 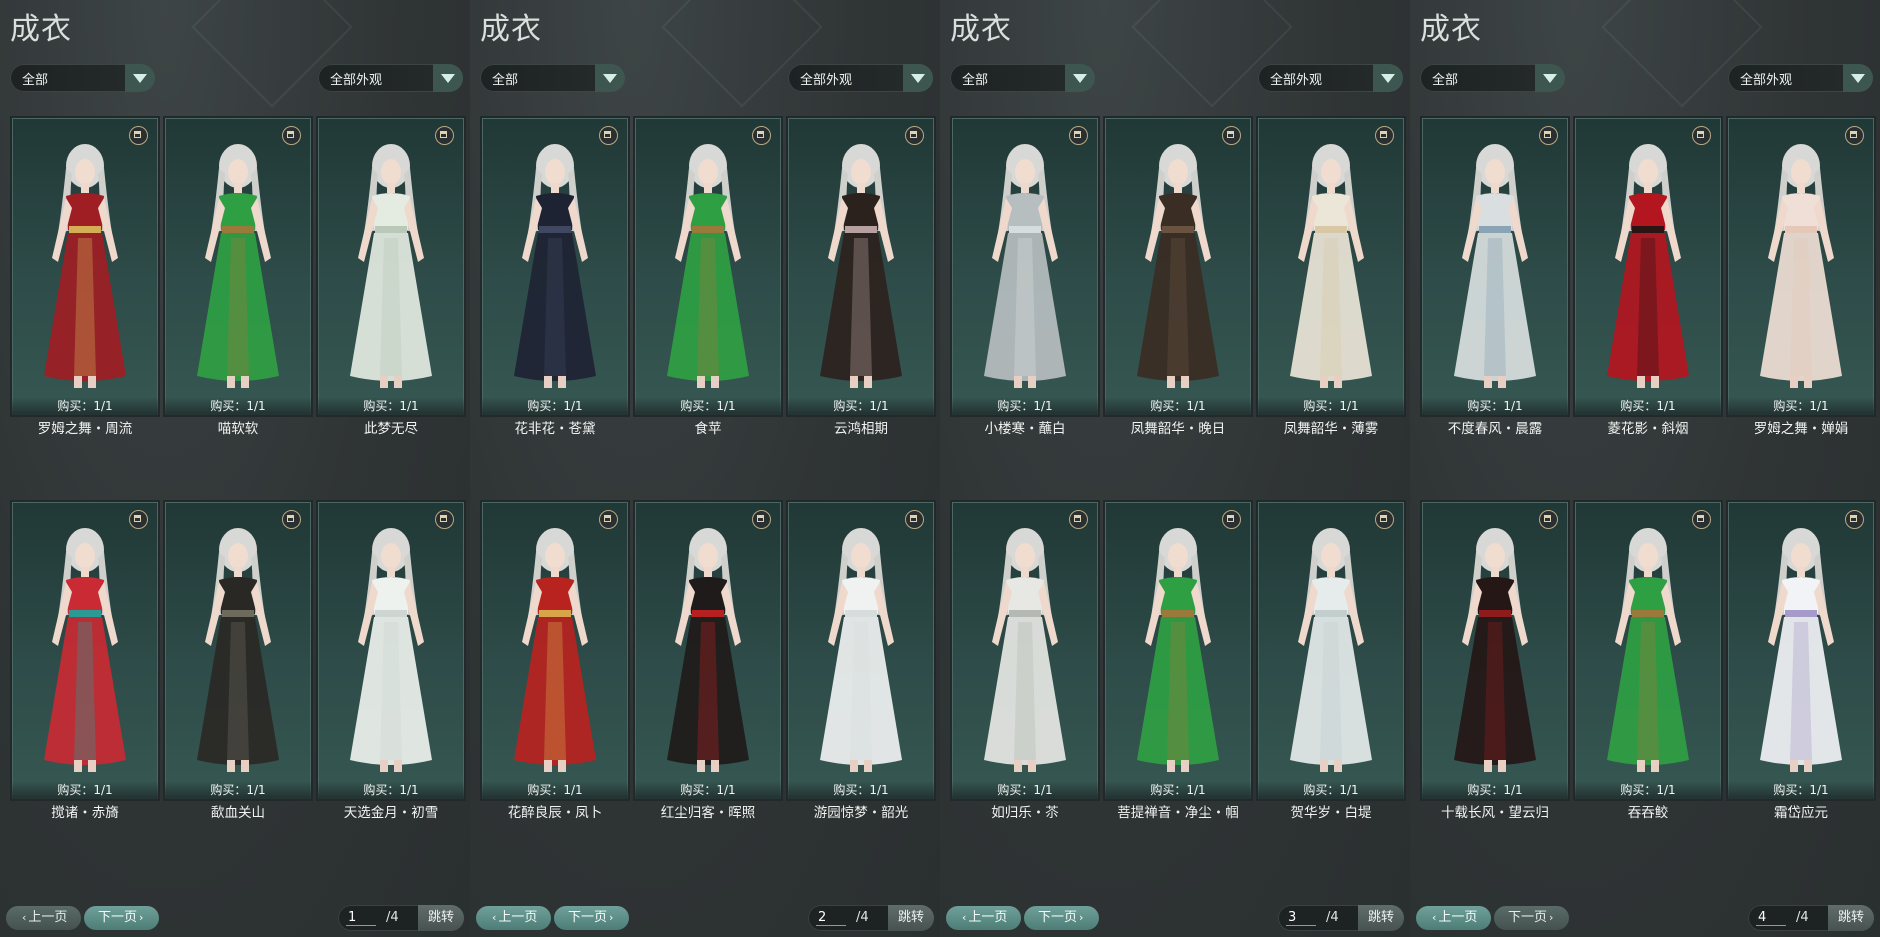 What do you see at coordinates (1025, 429) in the screenshot?
I see `outfit-name: 小楼寒・蘸白` at bounding box center [1025, 429].